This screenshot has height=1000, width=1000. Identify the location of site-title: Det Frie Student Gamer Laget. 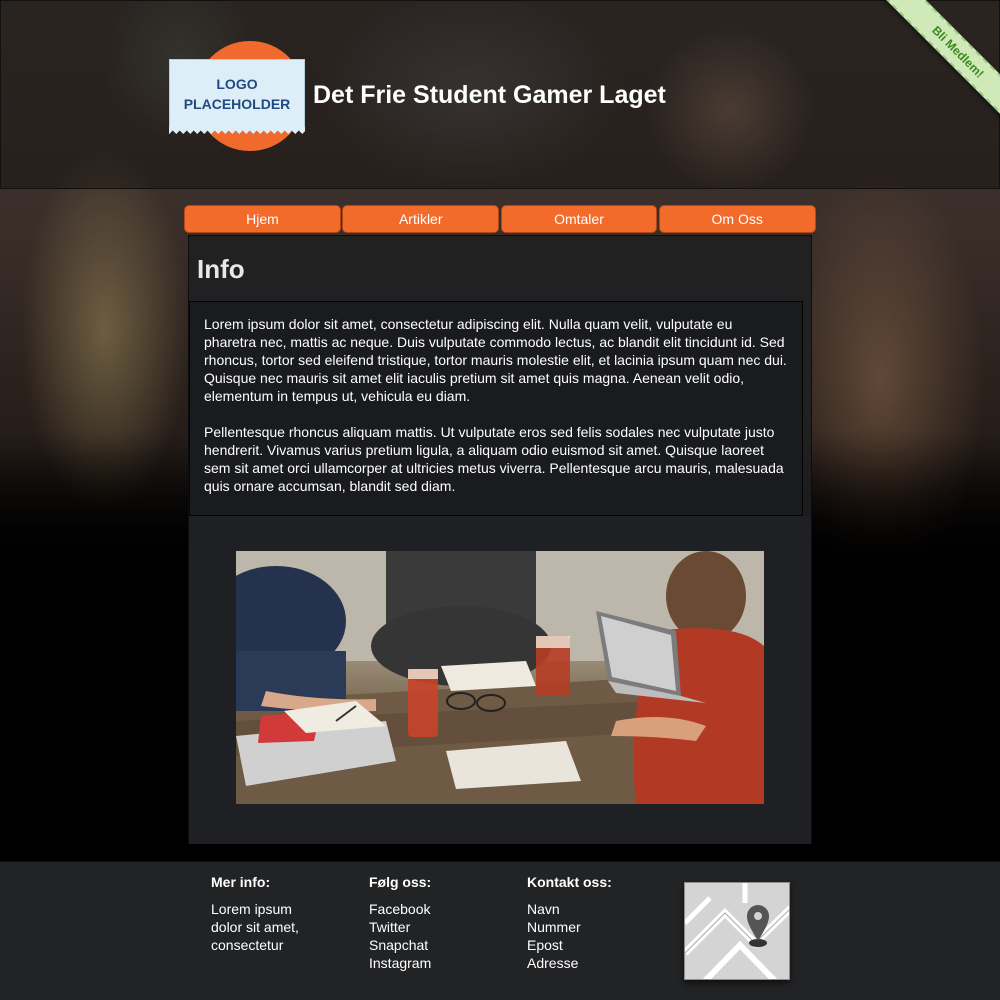
(489, 95).